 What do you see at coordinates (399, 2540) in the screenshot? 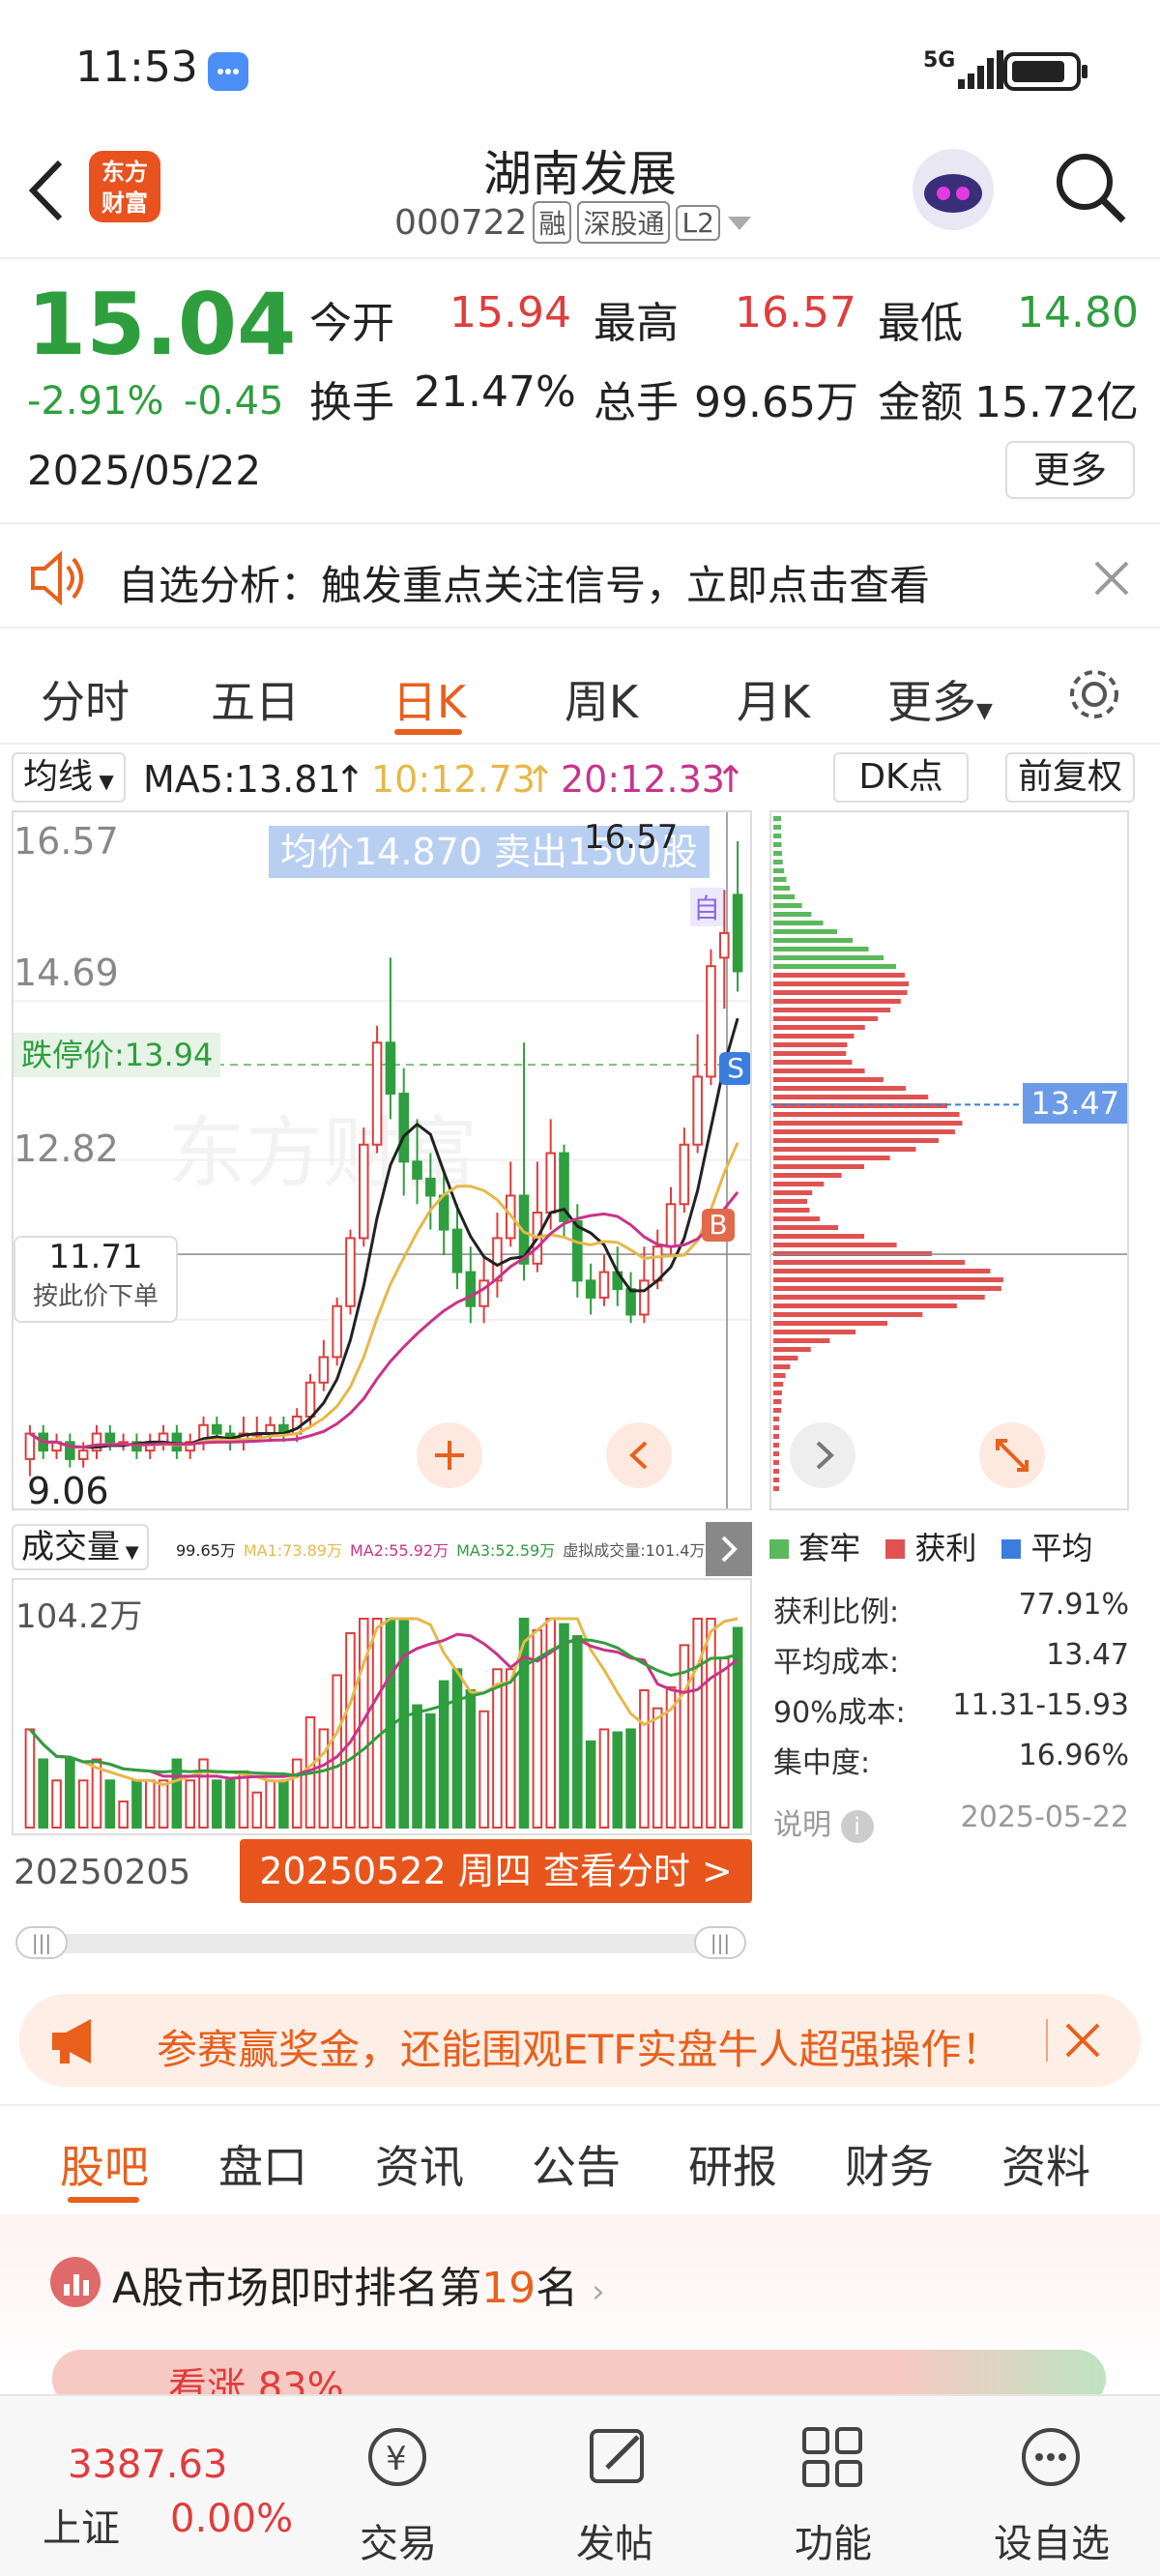
I see `nav-trade: 交易` at bounding box center [399, 2540].